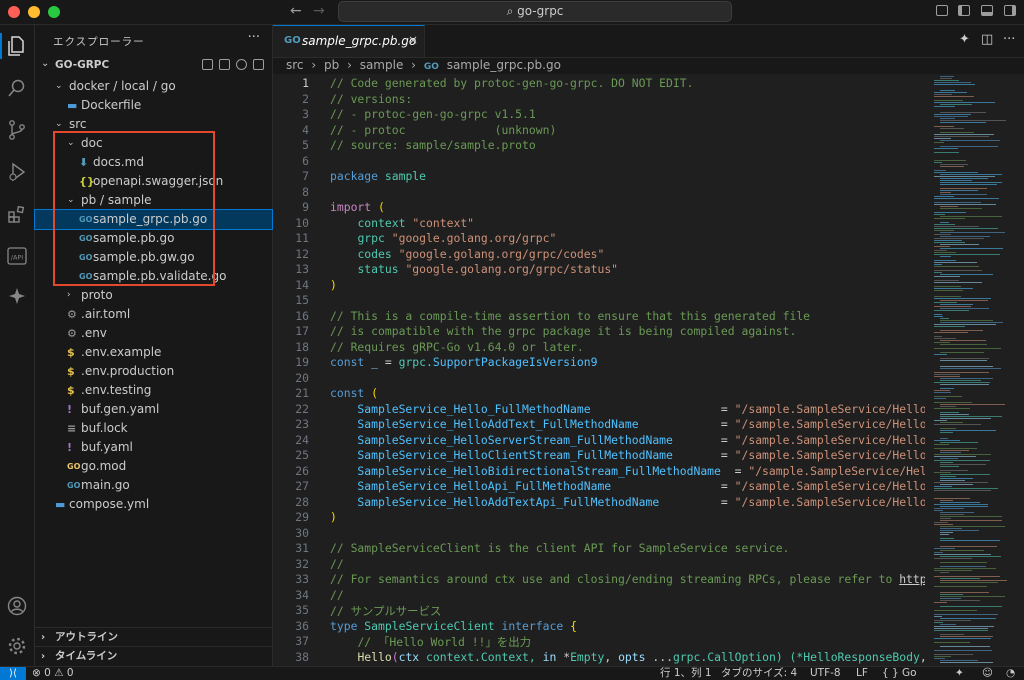  Describe the element at coordinates (153, 295) in the screenshot. I see `tree-folder: › proto` at that location.